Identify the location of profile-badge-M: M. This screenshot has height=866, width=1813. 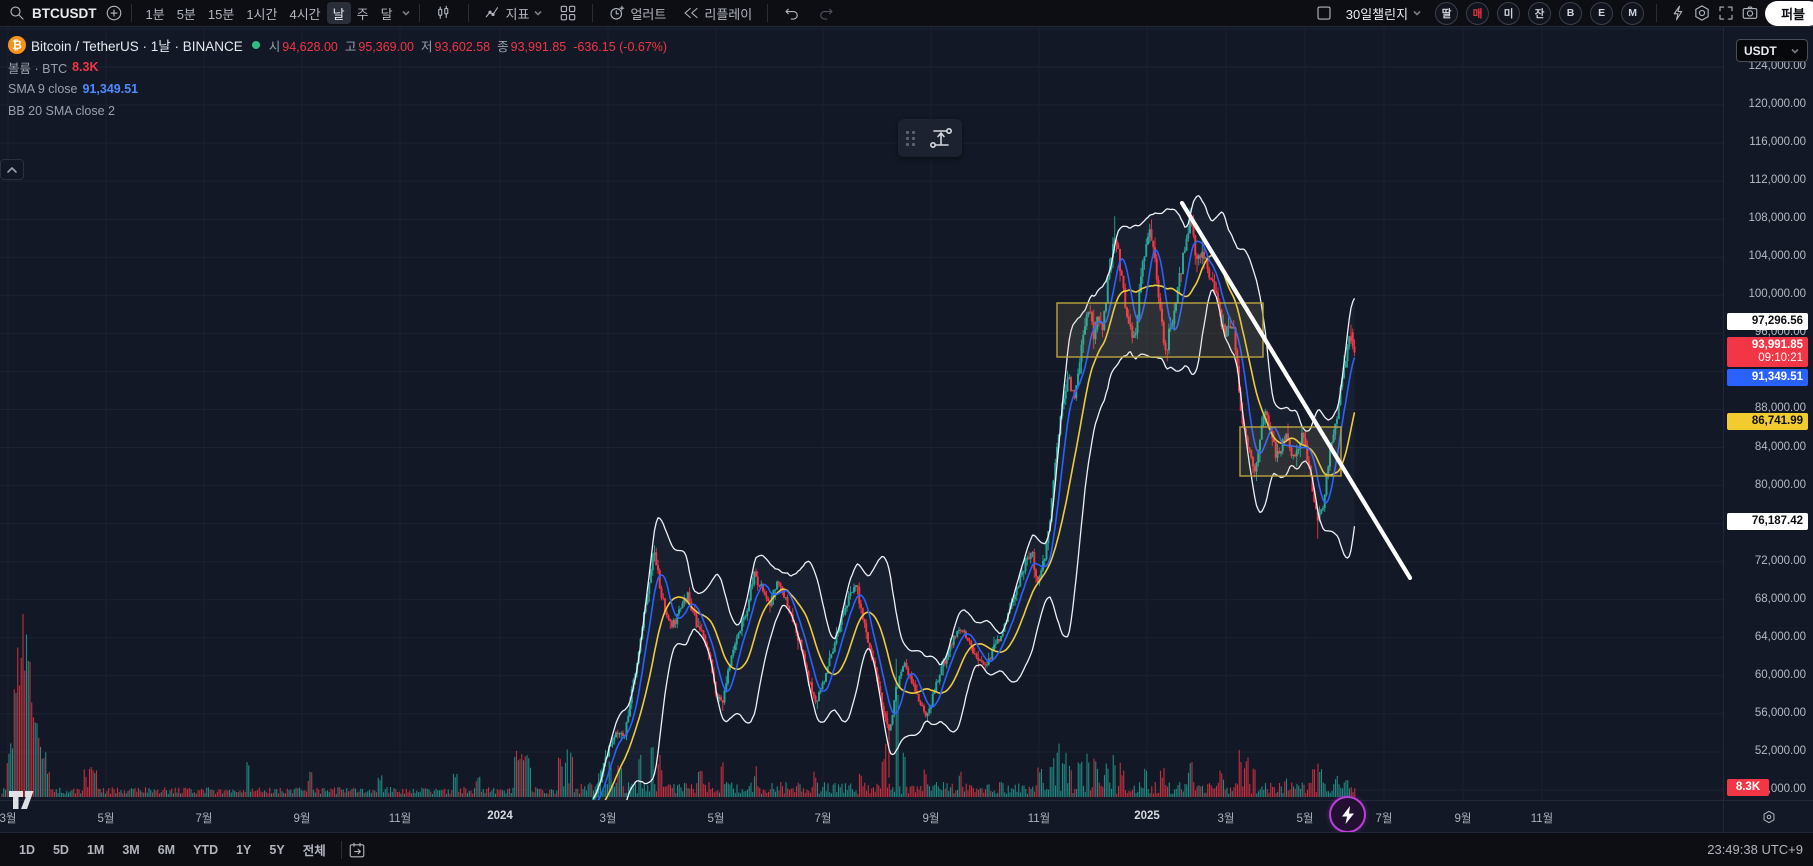
(1633, 13).